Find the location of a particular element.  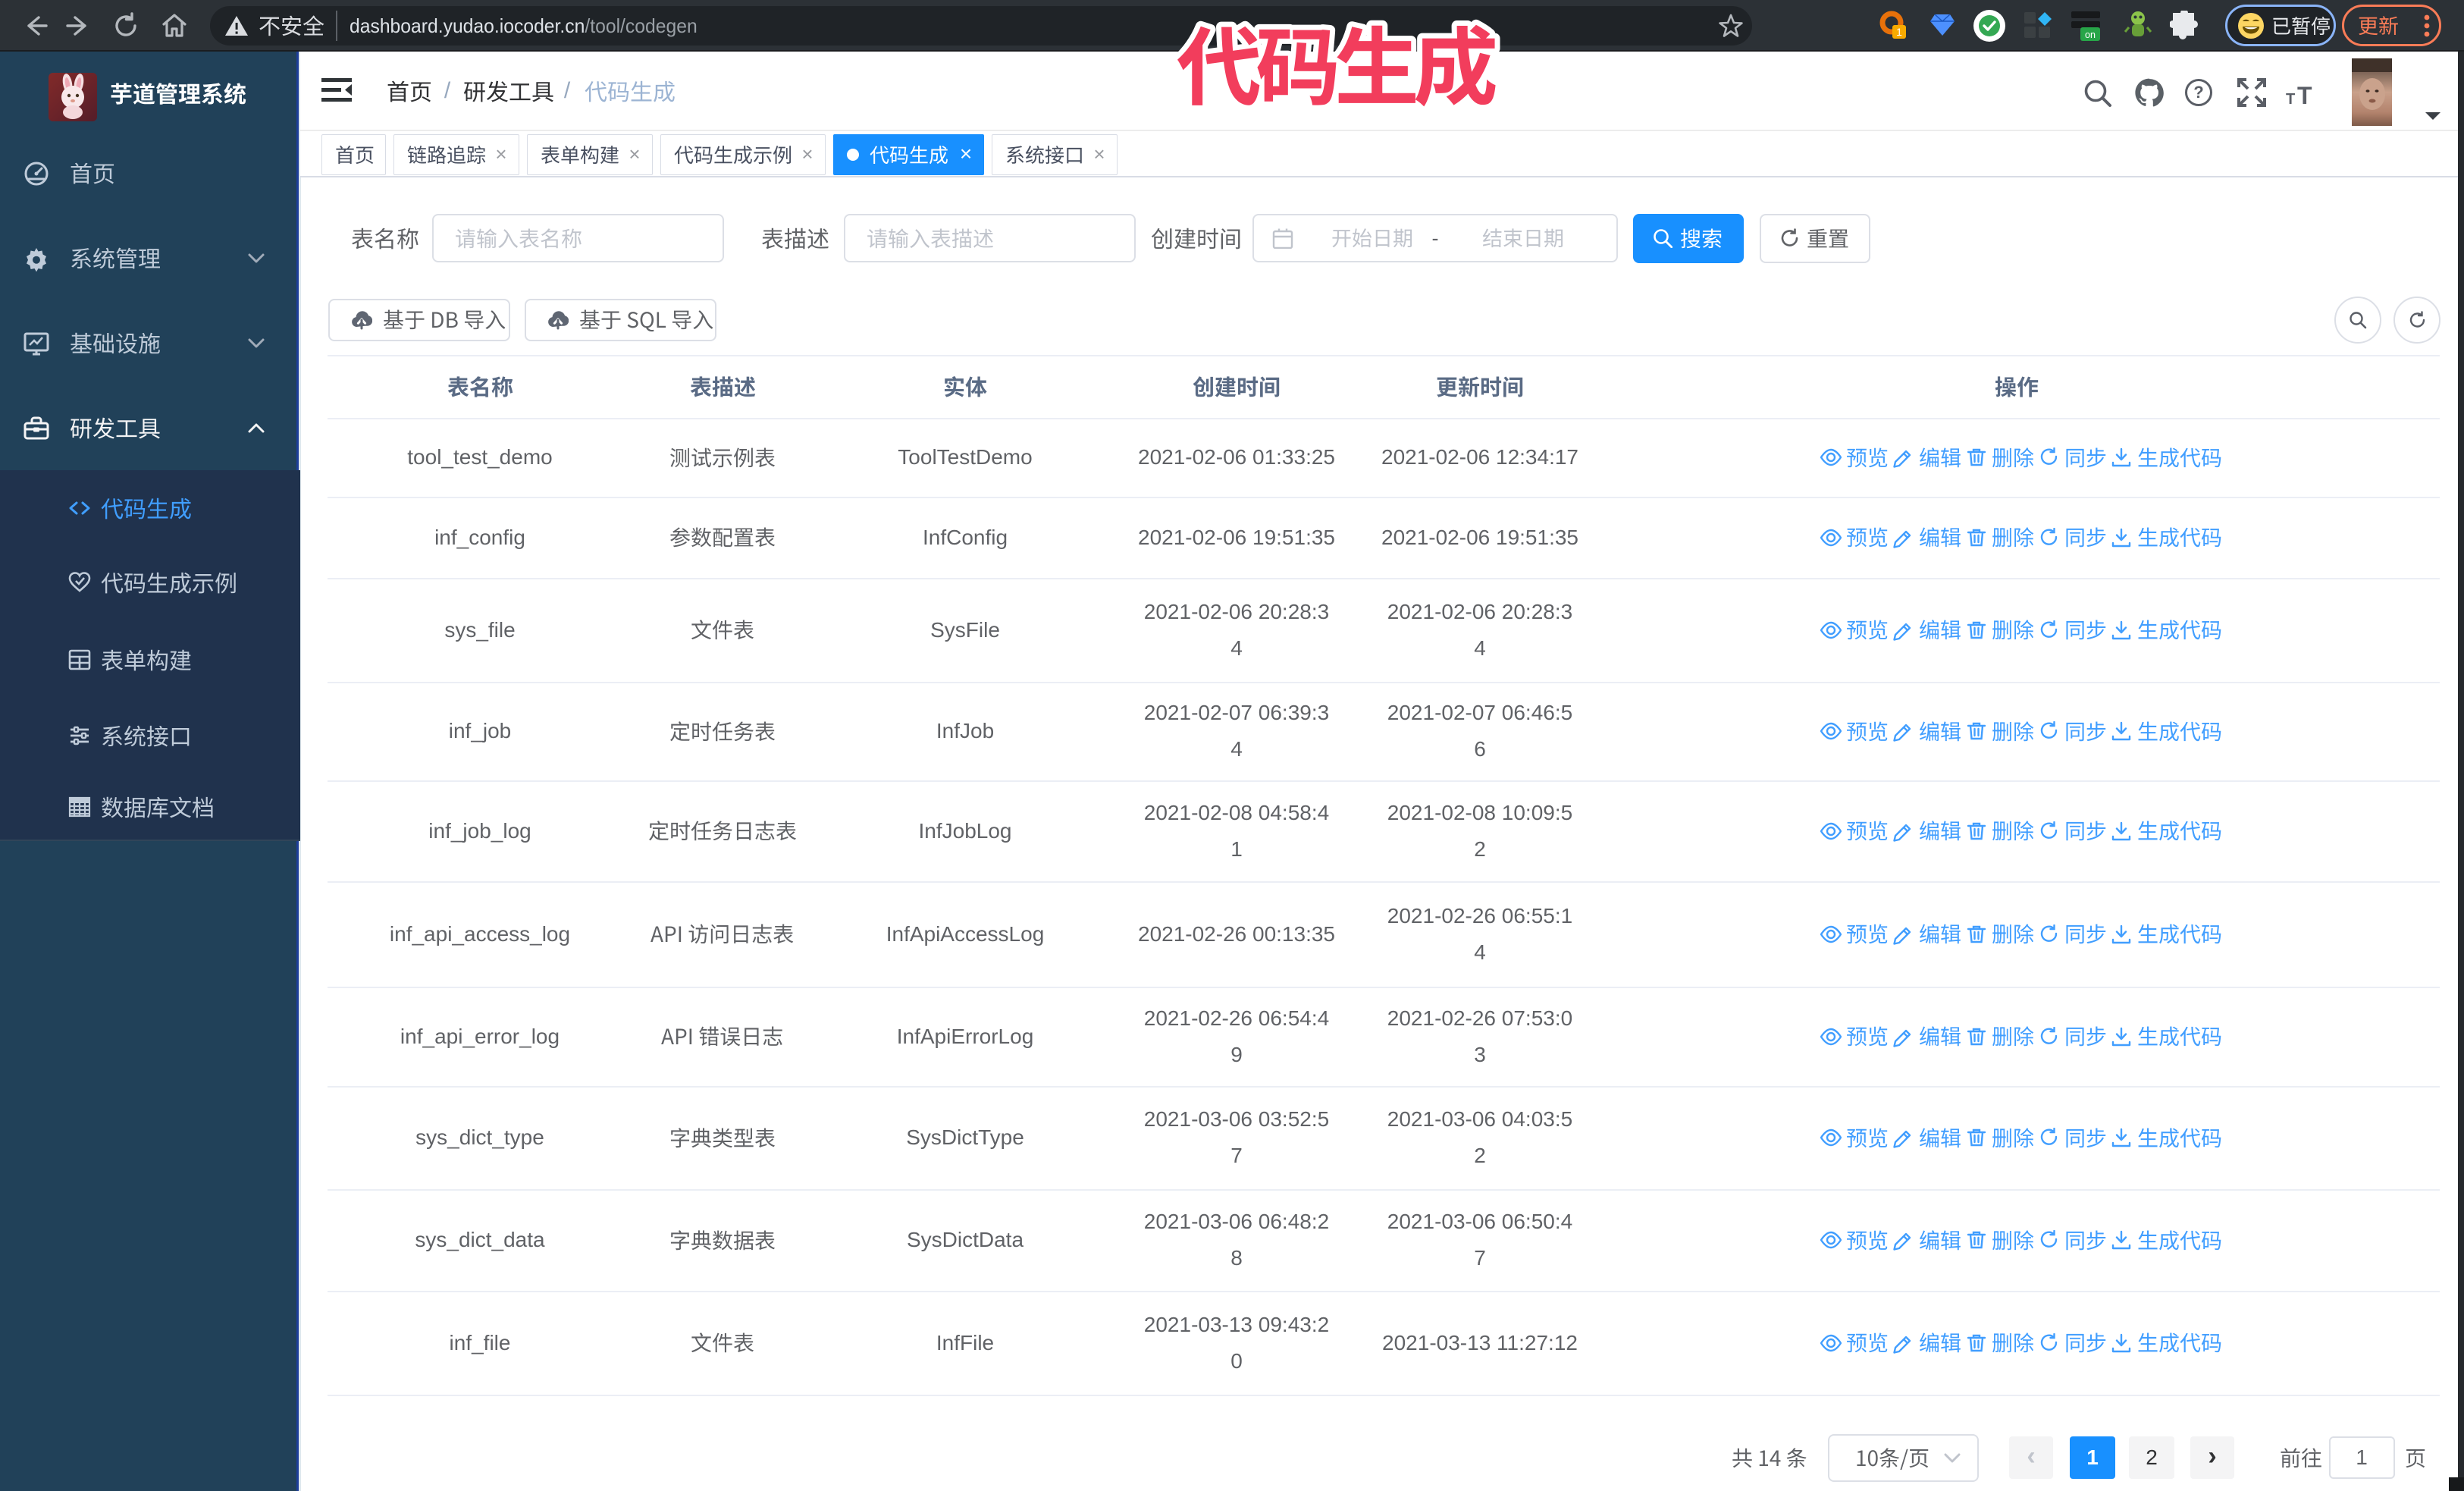

svg-text: 1 is located at coordinates (1899, 32).